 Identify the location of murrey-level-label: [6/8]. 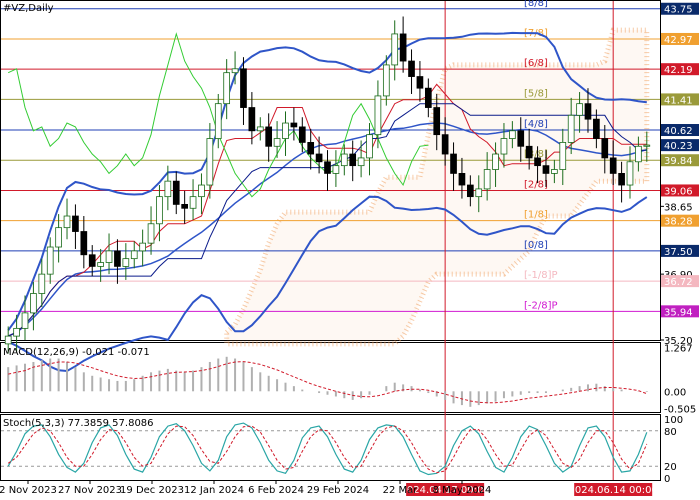
(536, 63).